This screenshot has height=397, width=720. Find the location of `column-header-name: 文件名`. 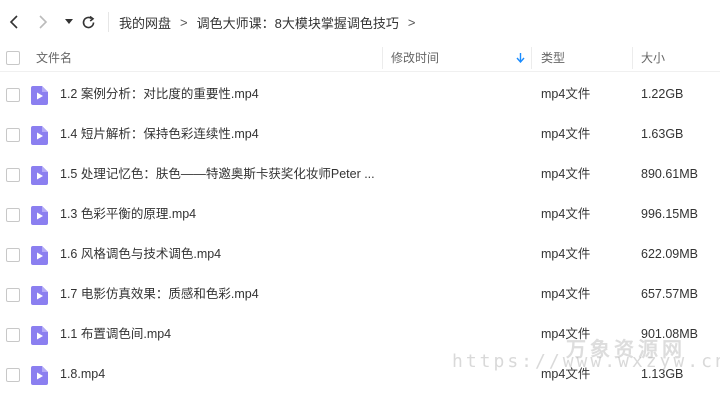

column-header-name: 文件名 is located at coordinates (54, 58).